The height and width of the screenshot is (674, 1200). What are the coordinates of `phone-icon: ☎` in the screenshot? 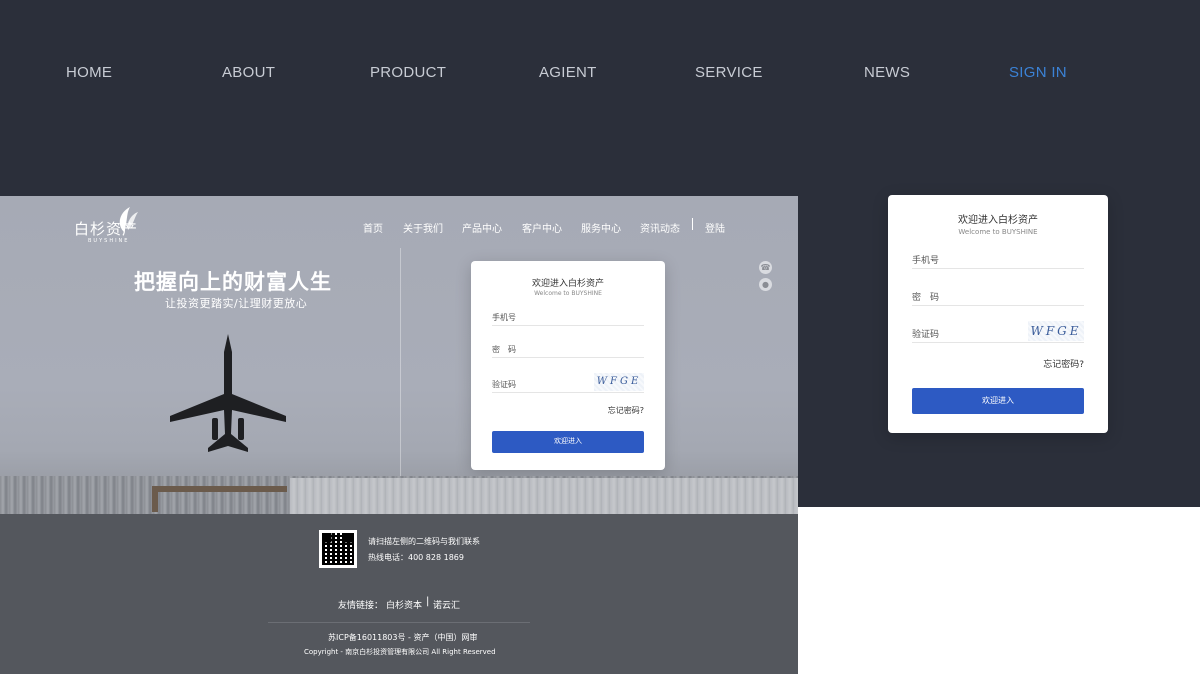 It's located at (765, 267).